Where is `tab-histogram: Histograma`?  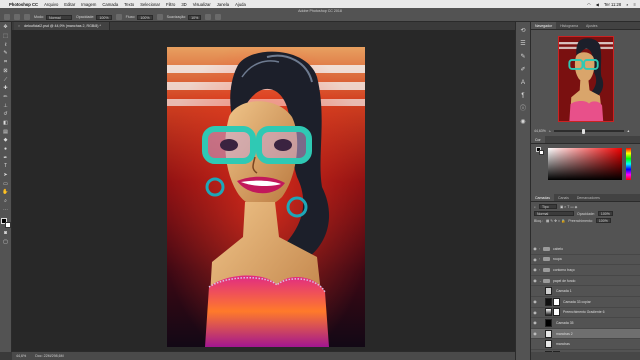 tab-histogram: Histograma is located at coordinates (569, 25).